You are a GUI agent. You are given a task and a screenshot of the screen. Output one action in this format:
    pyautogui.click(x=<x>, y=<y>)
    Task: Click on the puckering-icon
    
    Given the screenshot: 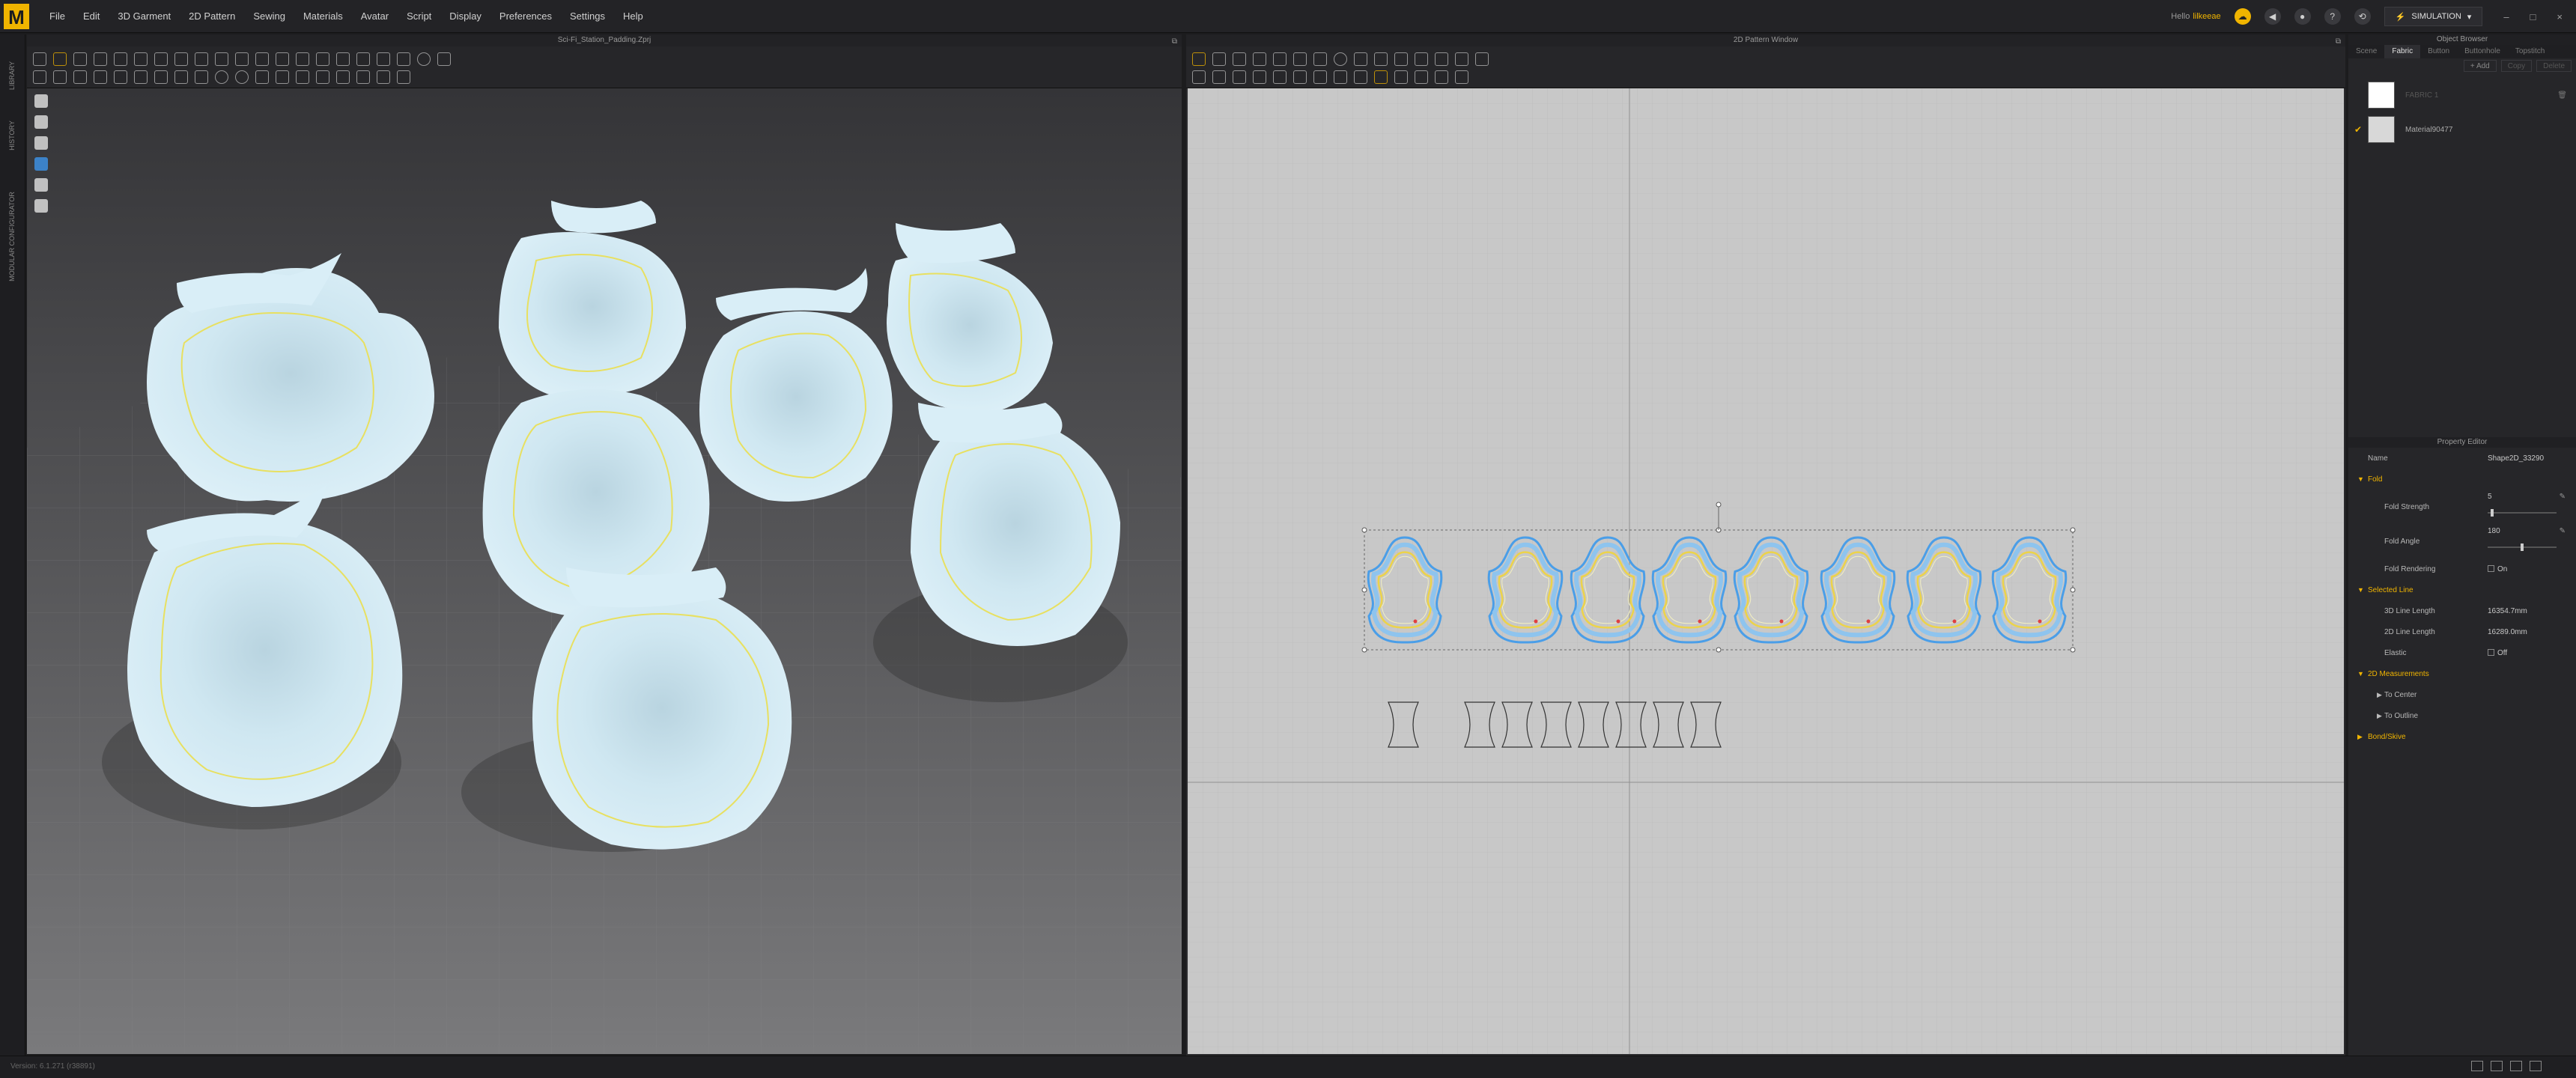 What is the action you would take?
    pyautogui.click(x=363, y=59)
    